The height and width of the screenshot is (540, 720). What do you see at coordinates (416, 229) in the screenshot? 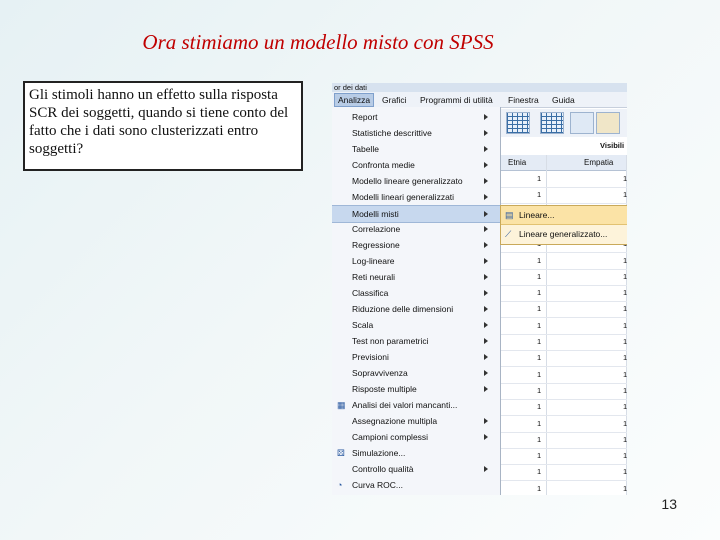
I see `menu-item: Correlazione` at bounding box center [416, 229].